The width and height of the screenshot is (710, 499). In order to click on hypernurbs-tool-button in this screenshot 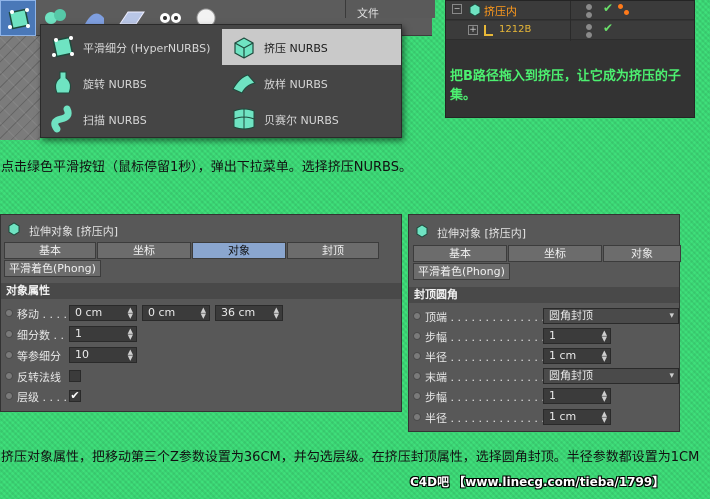, I will do `click(18, 18)`.